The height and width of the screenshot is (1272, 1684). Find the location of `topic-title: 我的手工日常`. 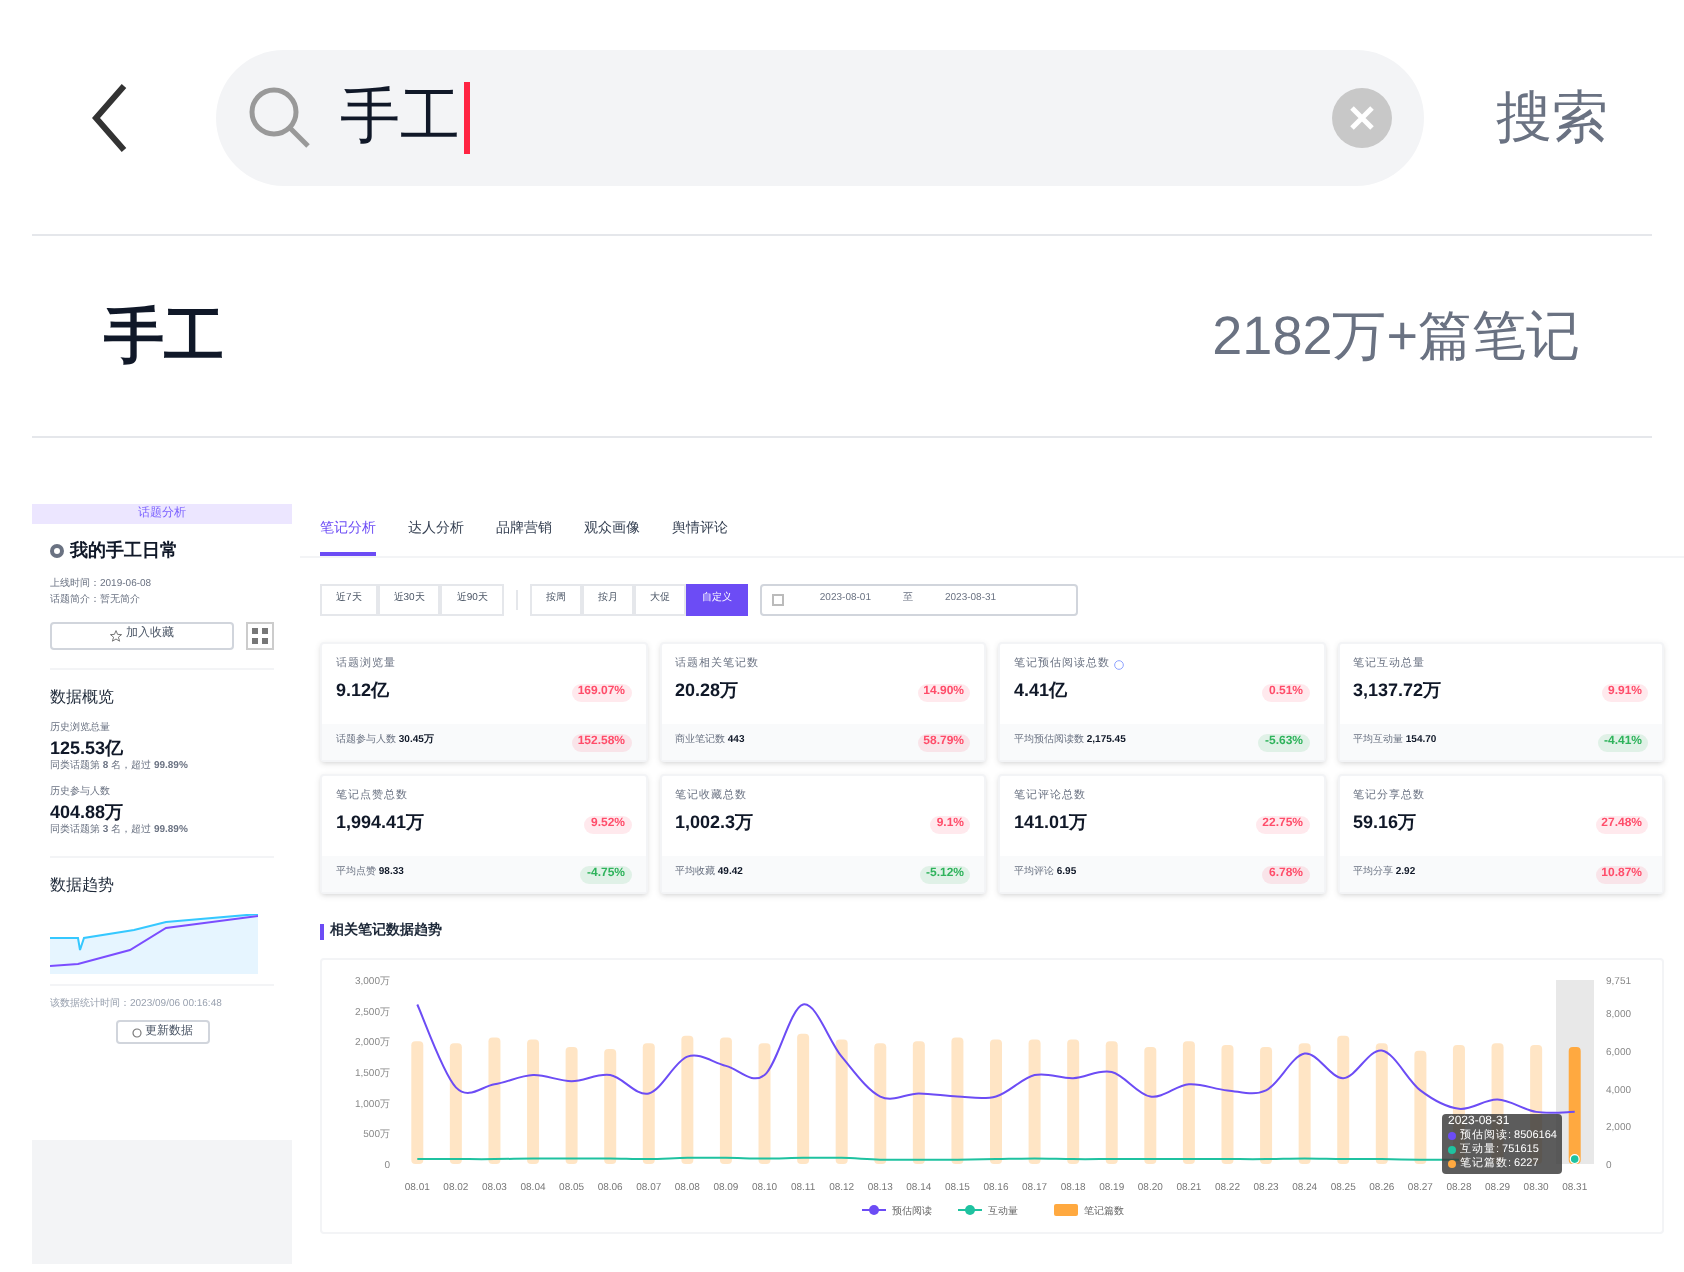

topic-title: 我的手工日常 is located at coordinates (124, 551).